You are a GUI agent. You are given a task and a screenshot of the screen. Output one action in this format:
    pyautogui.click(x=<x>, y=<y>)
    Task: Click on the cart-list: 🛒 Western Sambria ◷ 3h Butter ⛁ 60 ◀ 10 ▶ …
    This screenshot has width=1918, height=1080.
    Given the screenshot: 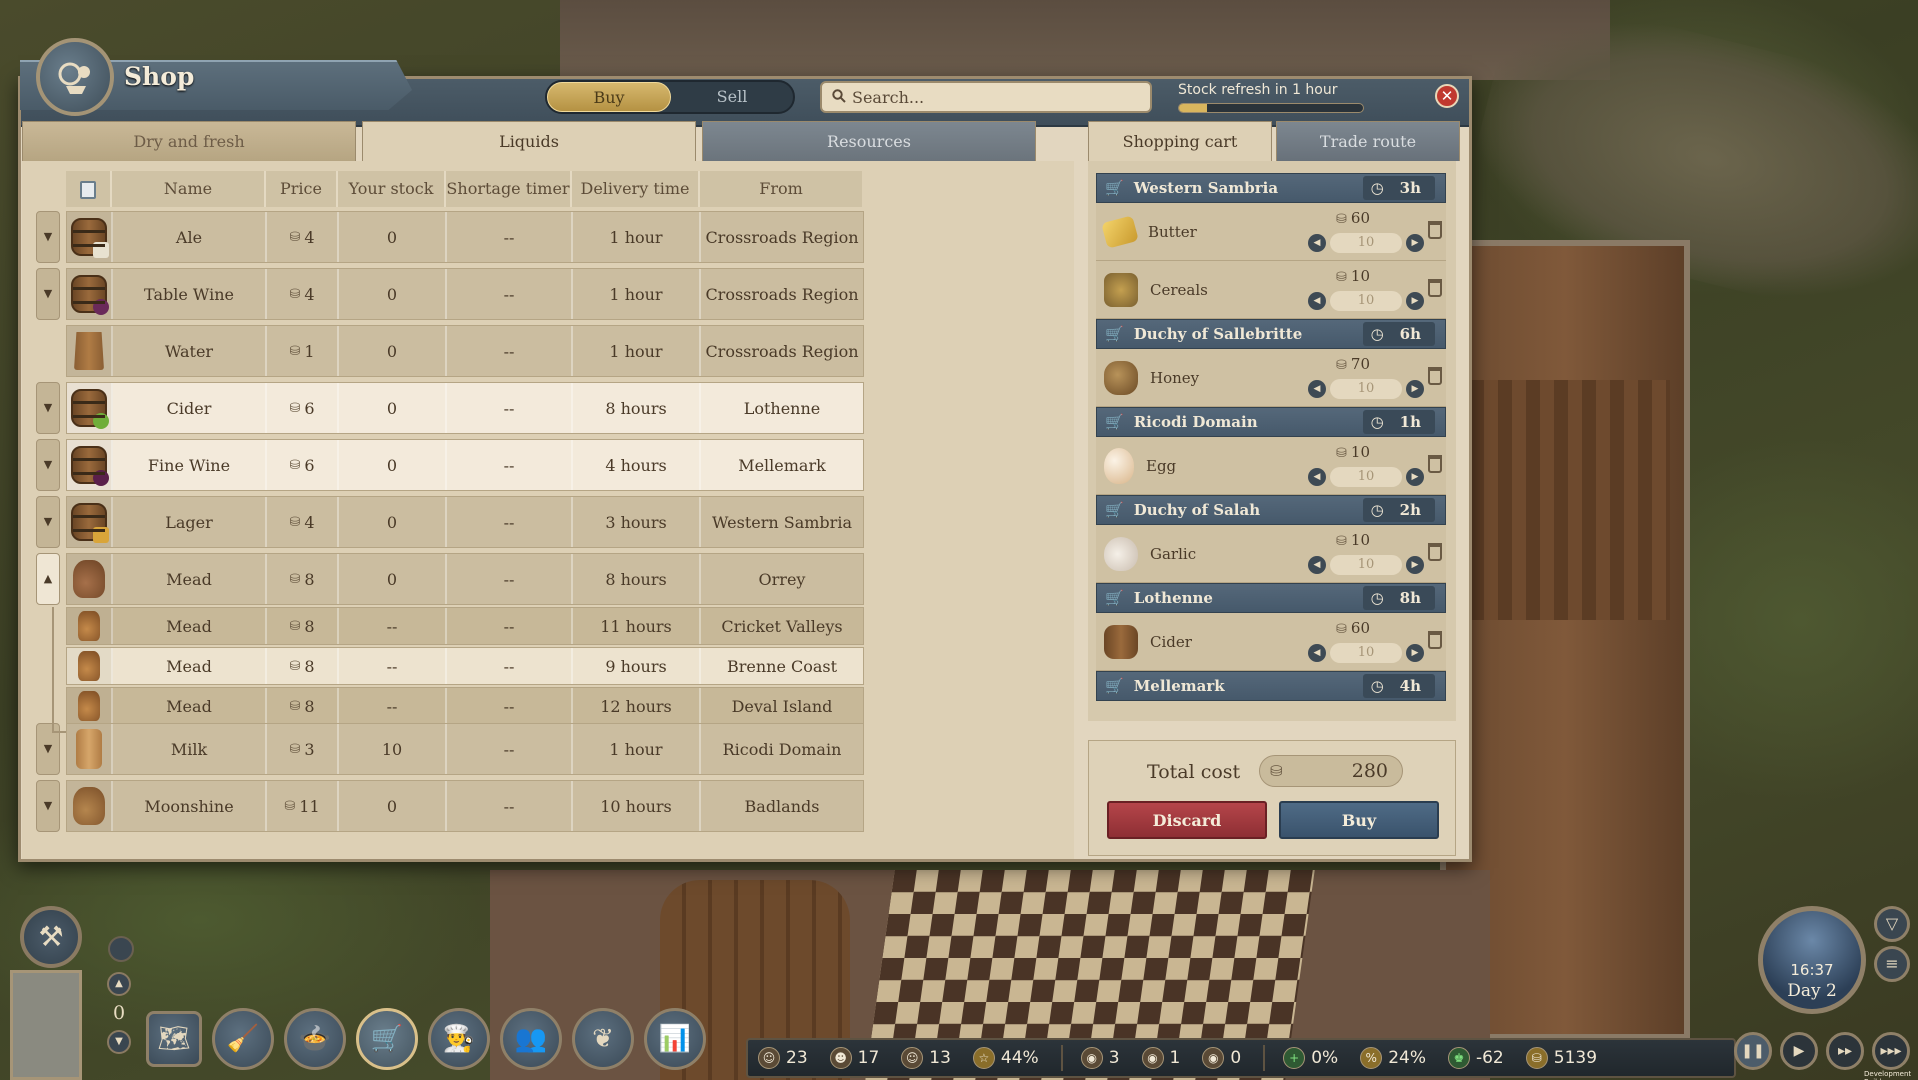 What is the action you would take?
    pyautogui.click(x=1271, y=447)
    